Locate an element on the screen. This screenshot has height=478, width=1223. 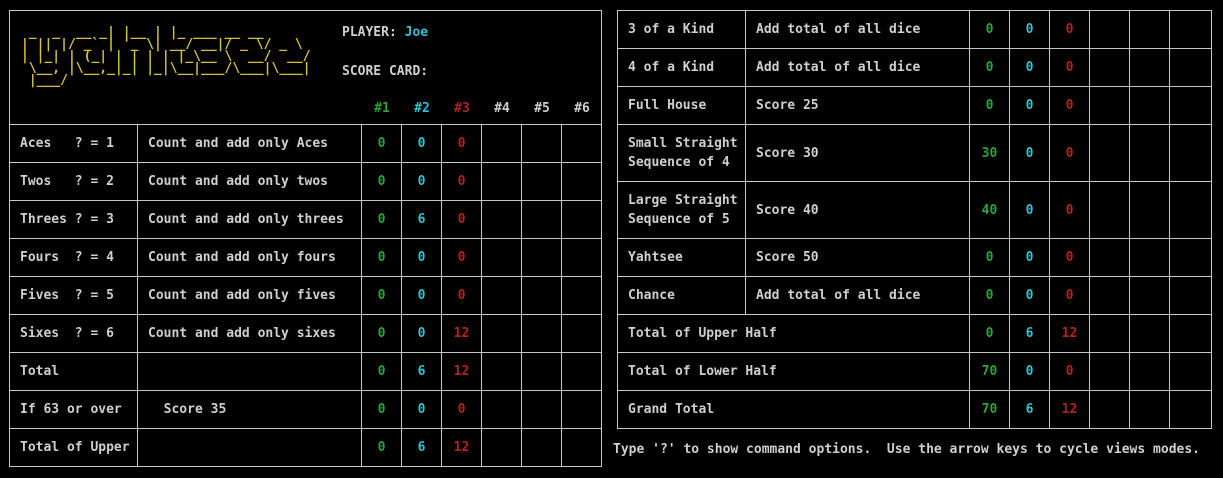
column-header-3: #3 is located at coordinates (462, 108).